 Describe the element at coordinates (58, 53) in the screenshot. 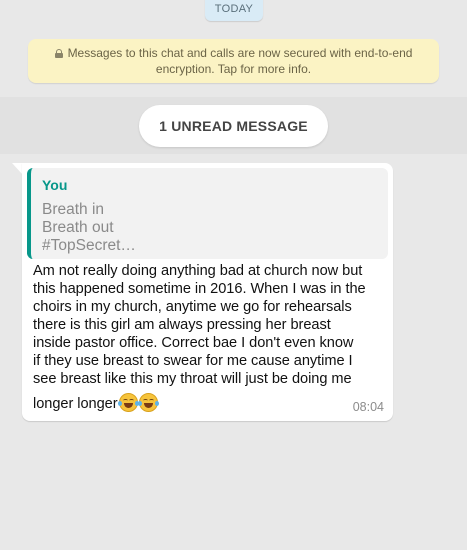

I see `lock-icon` at that location.